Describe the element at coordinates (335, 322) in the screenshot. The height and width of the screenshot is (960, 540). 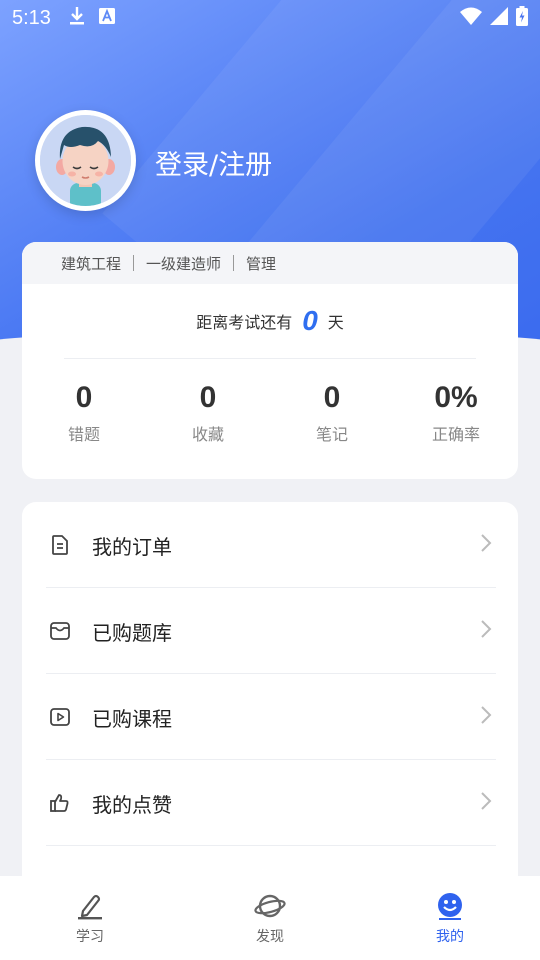
I see `countdown-suffix: 天` at that location.